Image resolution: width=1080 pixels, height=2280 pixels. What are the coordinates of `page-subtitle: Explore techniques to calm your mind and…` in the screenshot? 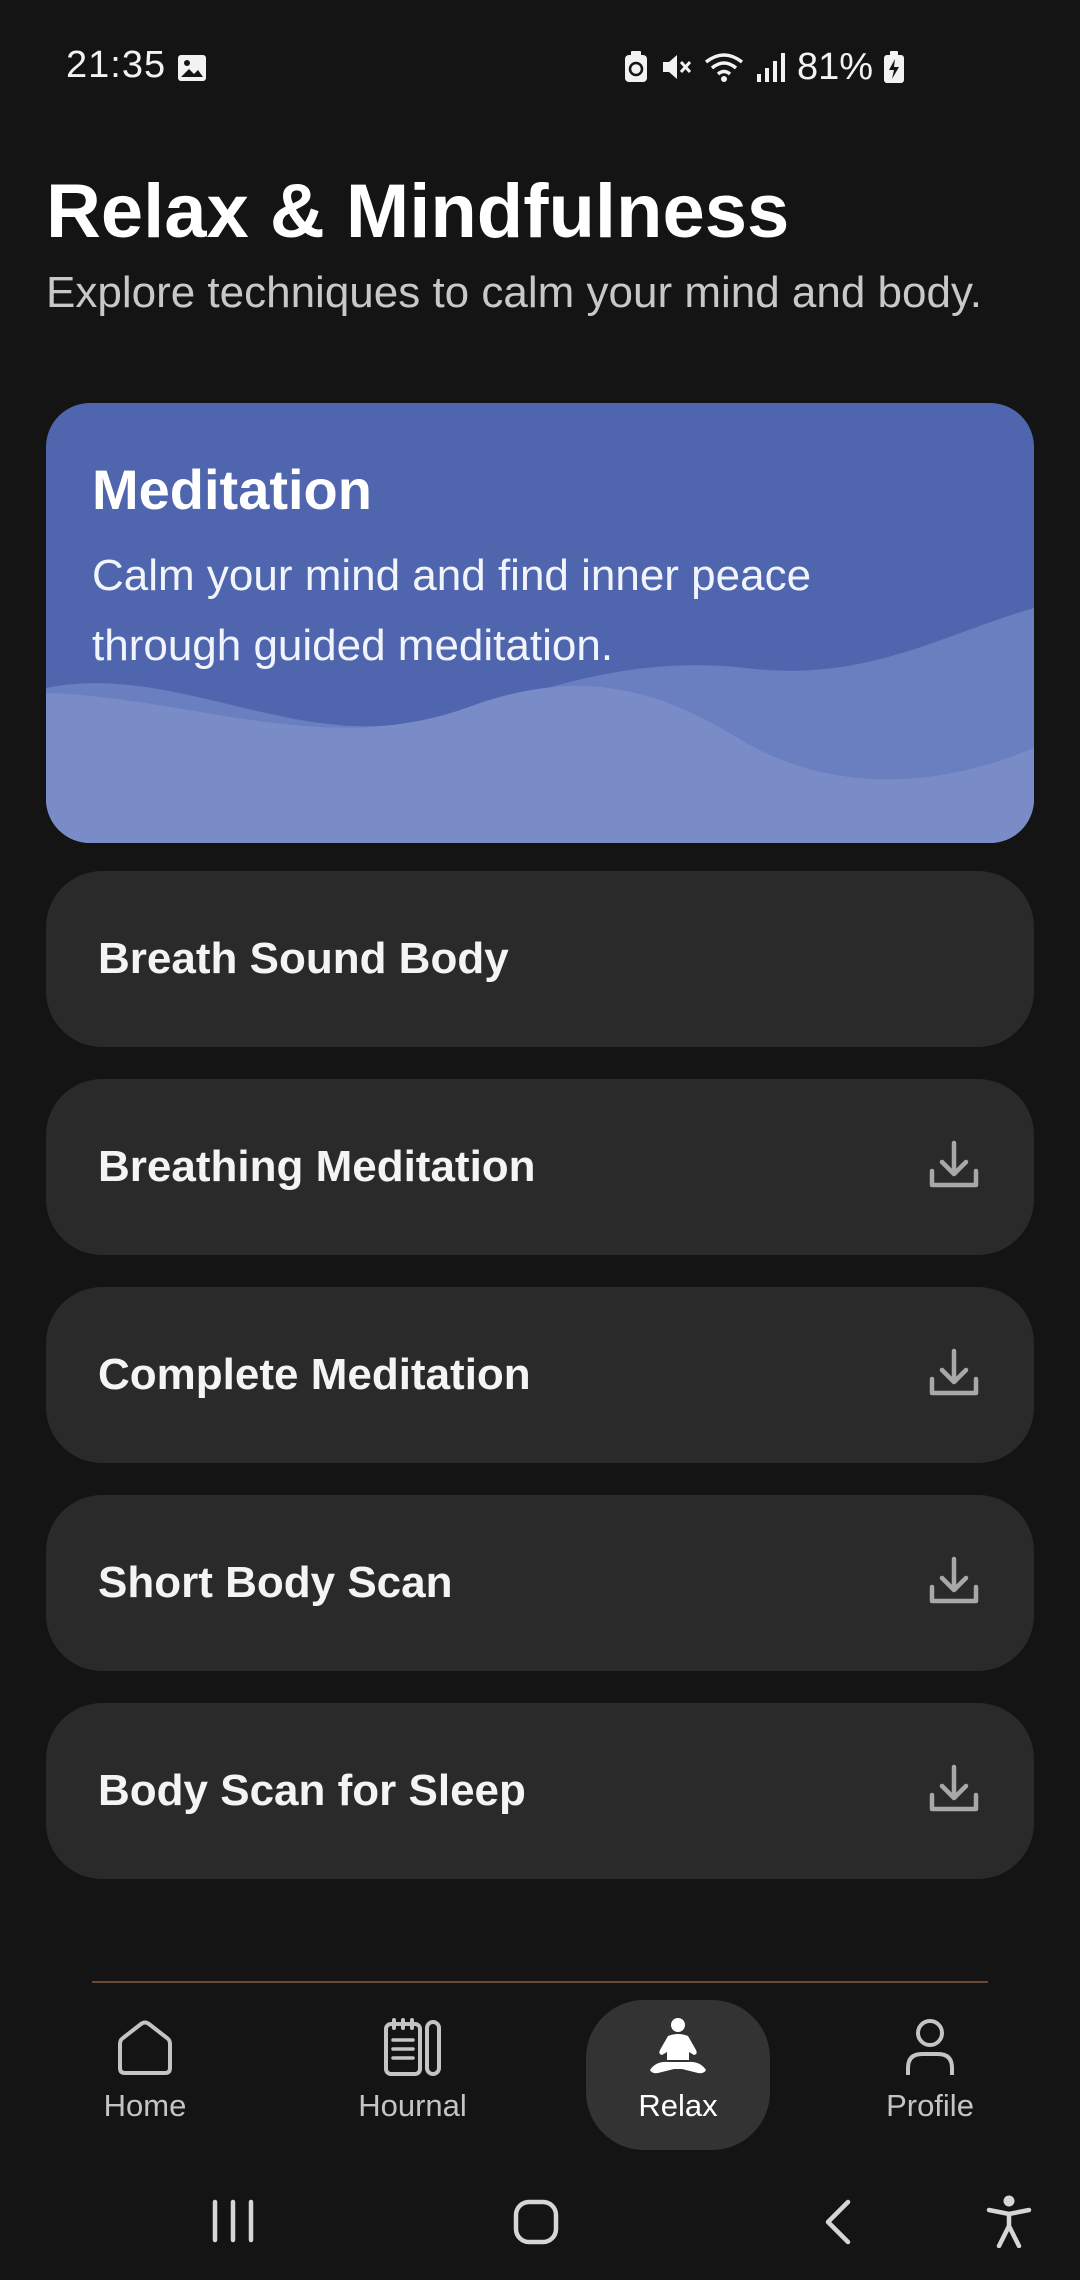 It's located at (514, 292).